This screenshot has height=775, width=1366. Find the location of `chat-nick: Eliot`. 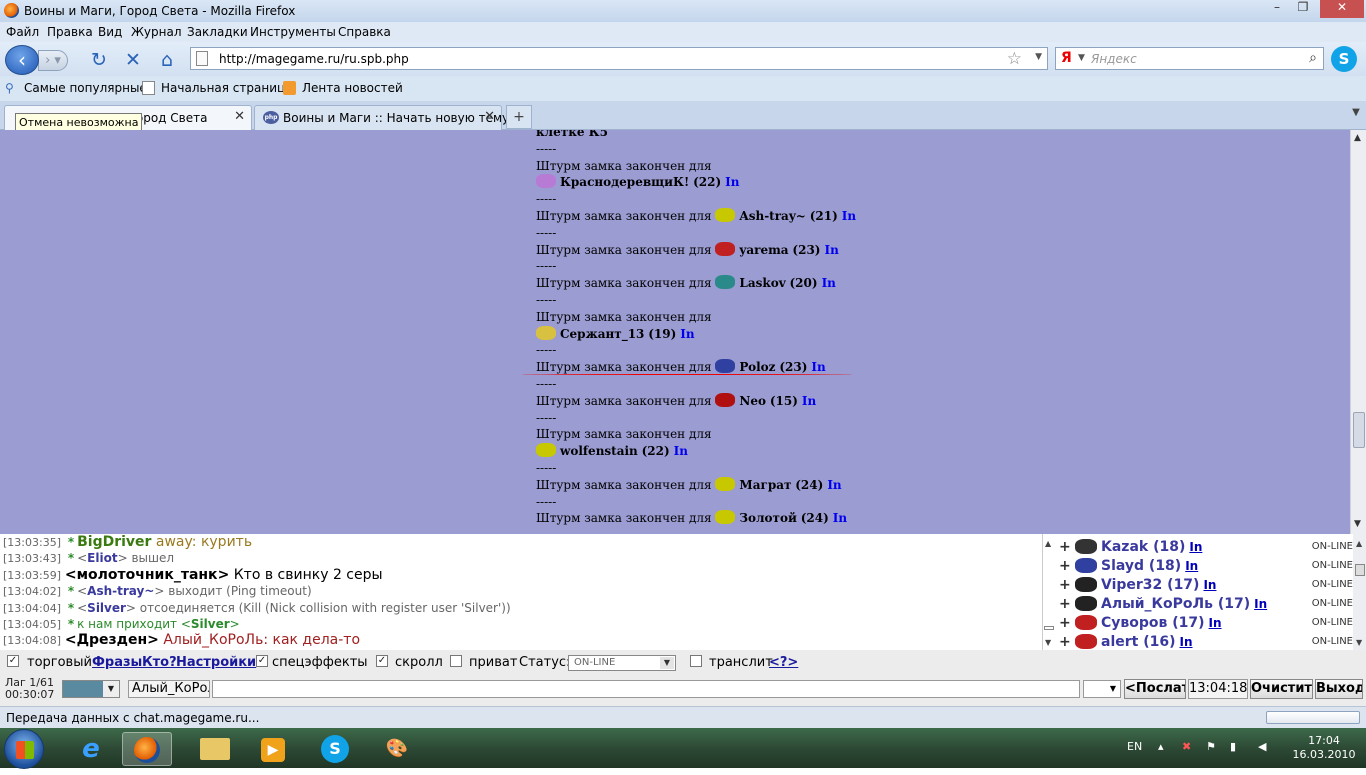

chat-nick: Eliot is located at coordinates (102, 558).